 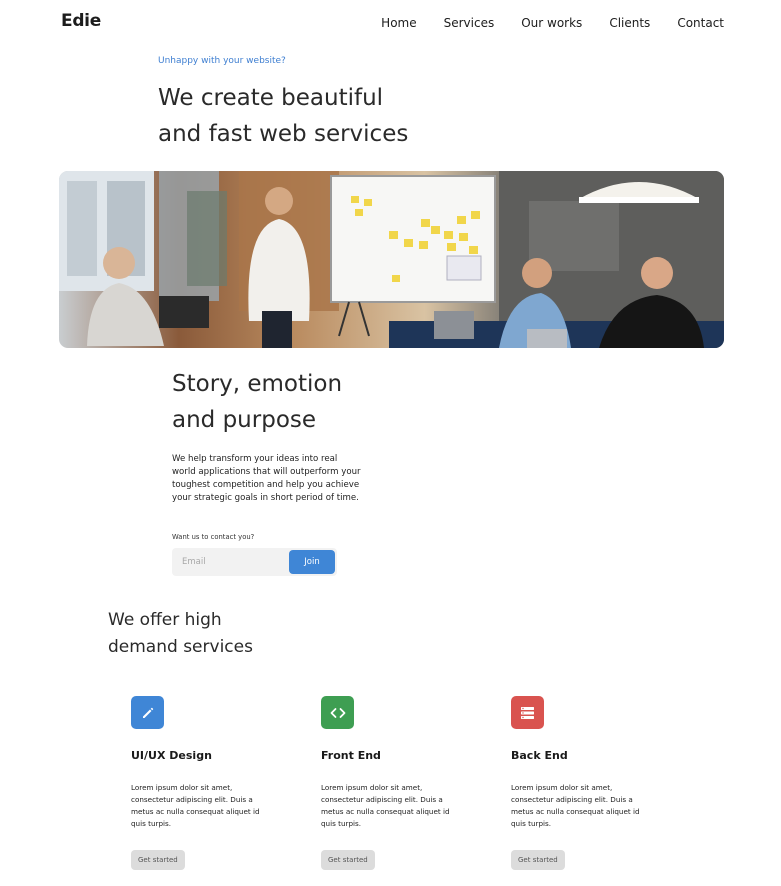 What do you see at coordinates (147, 712) in the screenshot?
I see `pencil-icon` at bounding box center [147, 712].